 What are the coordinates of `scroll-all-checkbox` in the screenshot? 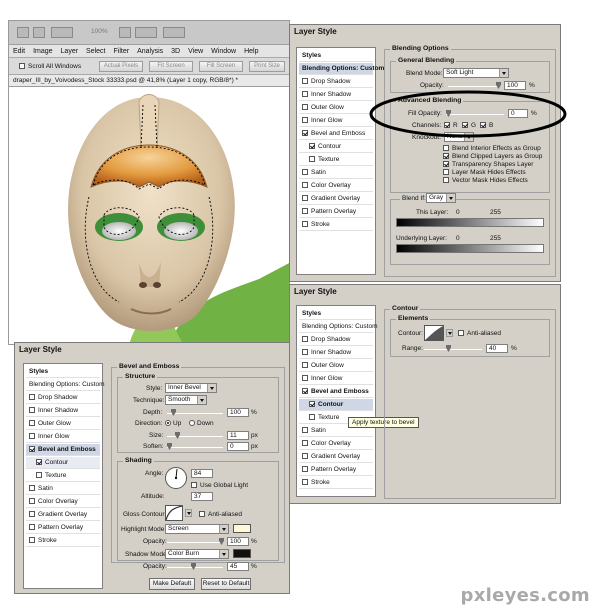 It's located at (22, 66).